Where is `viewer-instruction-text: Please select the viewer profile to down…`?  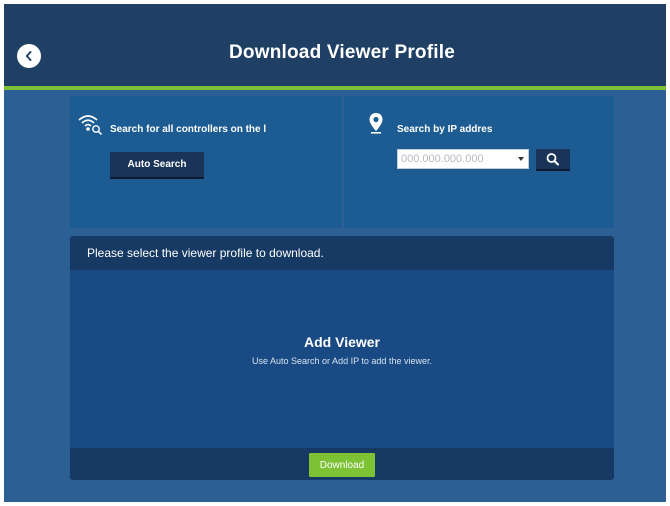 viewer-instruction-text: Please select the viewer profile to down… is located at coordinates (205, 253).